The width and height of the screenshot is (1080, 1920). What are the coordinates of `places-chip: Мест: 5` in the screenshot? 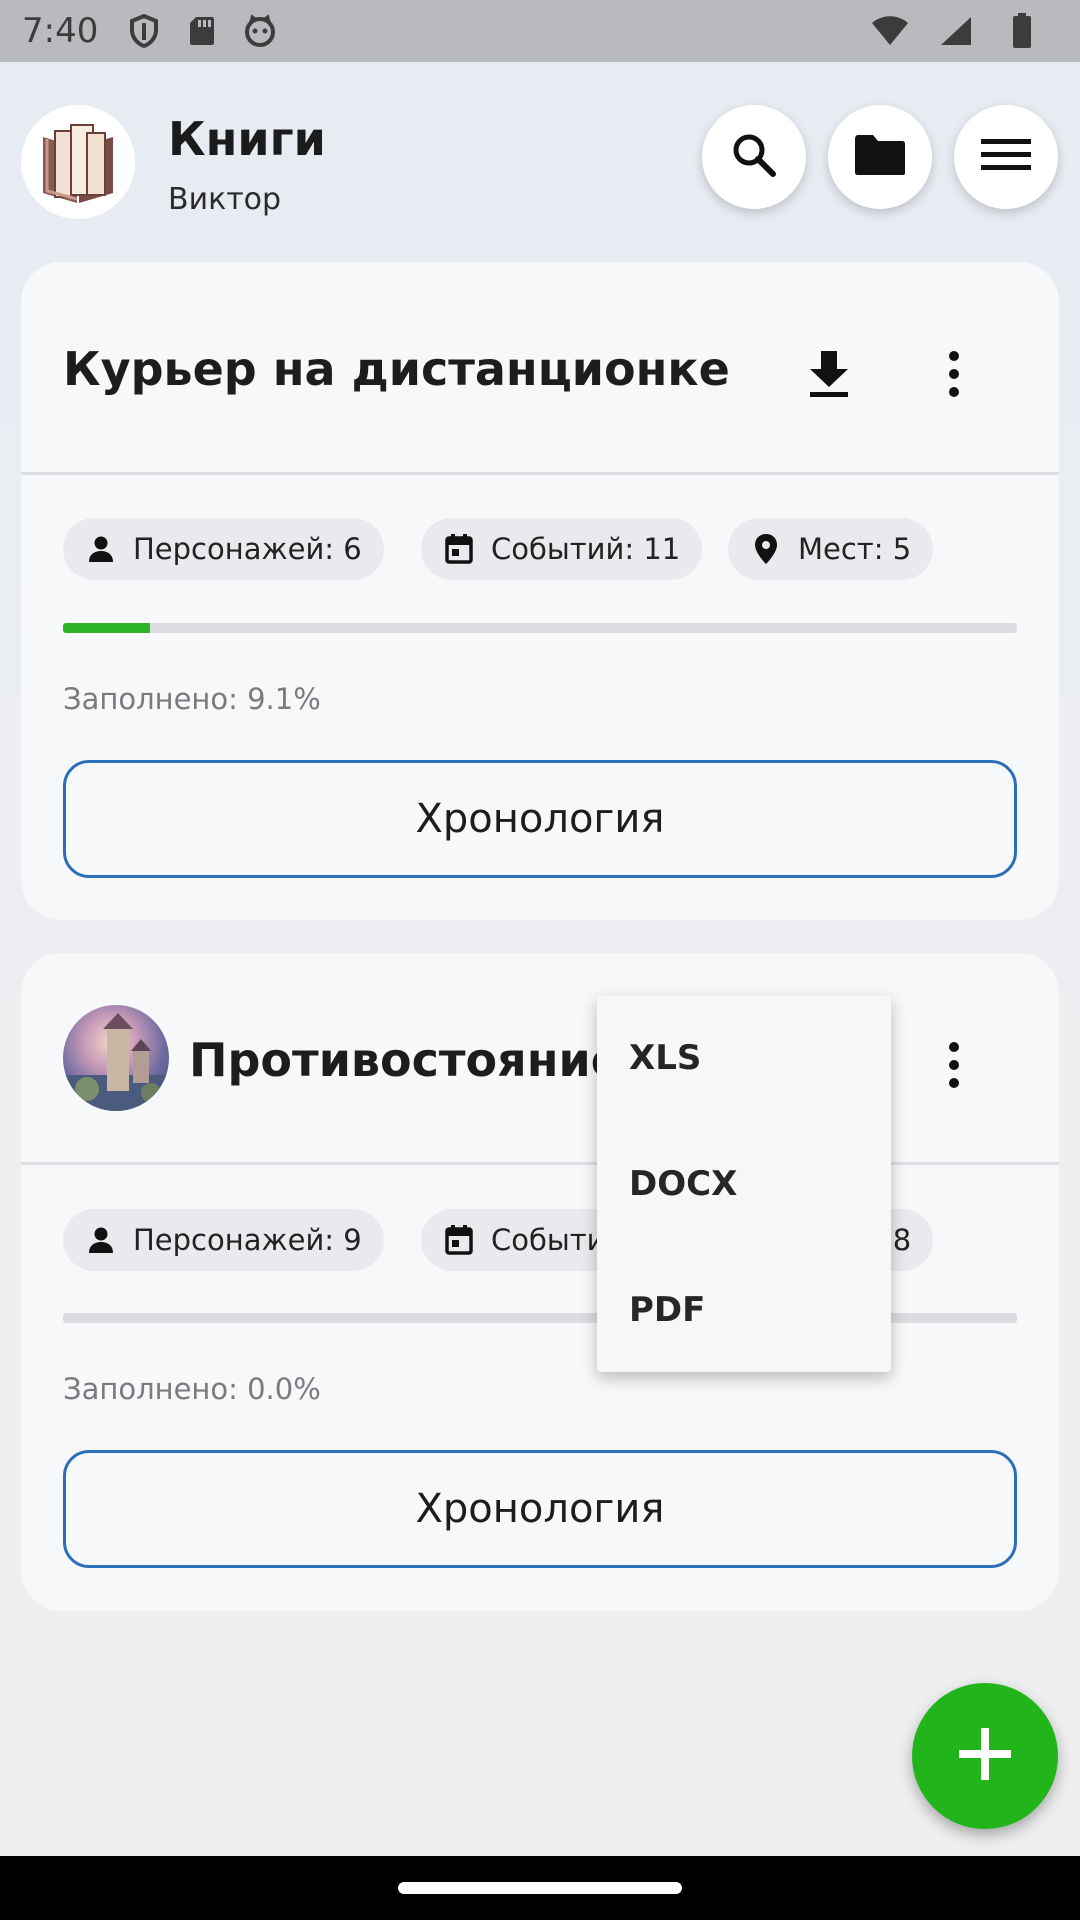 It's located at (831, 549).